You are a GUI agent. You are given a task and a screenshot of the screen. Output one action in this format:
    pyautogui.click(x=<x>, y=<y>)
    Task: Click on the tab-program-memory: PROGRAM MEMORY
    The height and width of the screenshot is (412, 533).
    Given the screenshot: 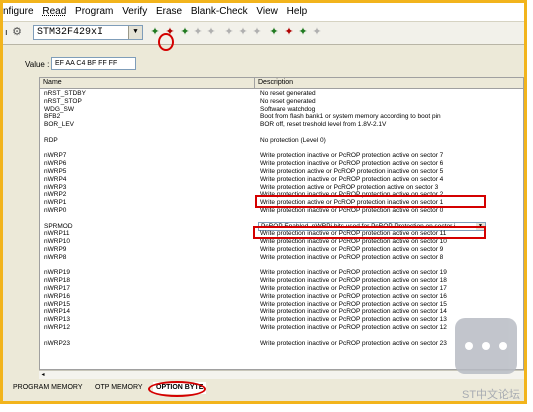 What is the action you would take?
    pyautogui.click(x=48, y=388)
    